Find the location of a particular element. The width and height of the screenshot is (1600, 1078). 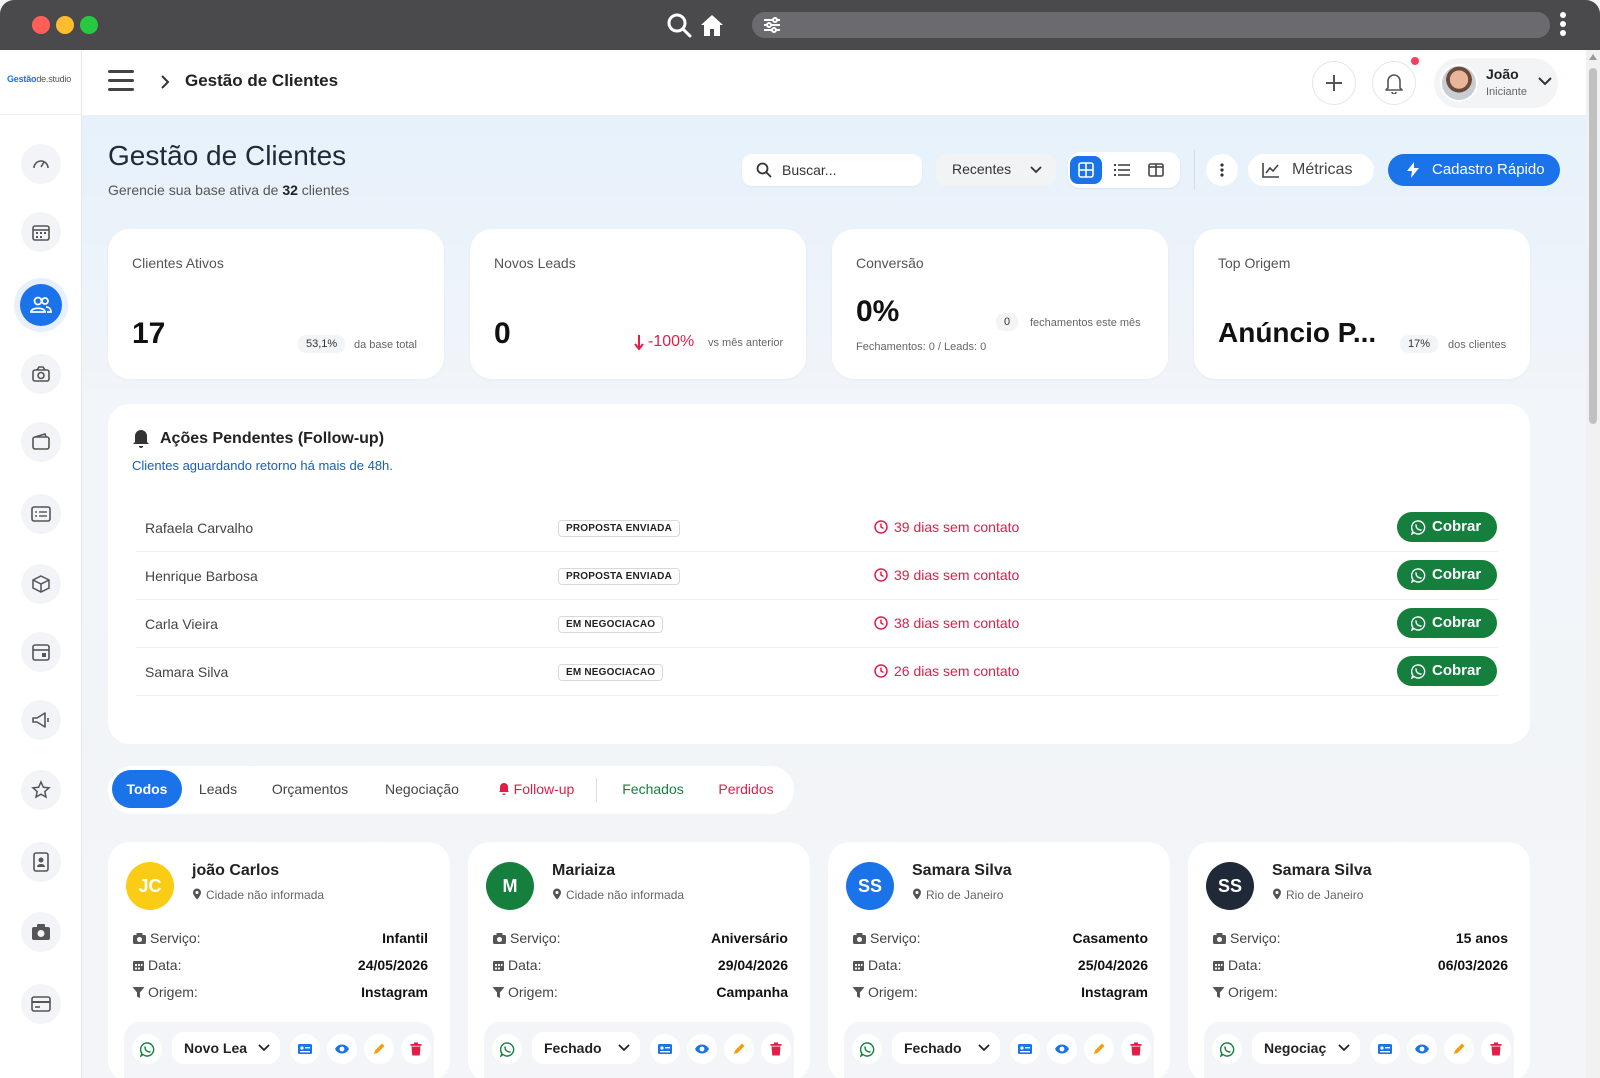

followup-client-name: Henrique Barbosa is located at coordinates (201, 576).